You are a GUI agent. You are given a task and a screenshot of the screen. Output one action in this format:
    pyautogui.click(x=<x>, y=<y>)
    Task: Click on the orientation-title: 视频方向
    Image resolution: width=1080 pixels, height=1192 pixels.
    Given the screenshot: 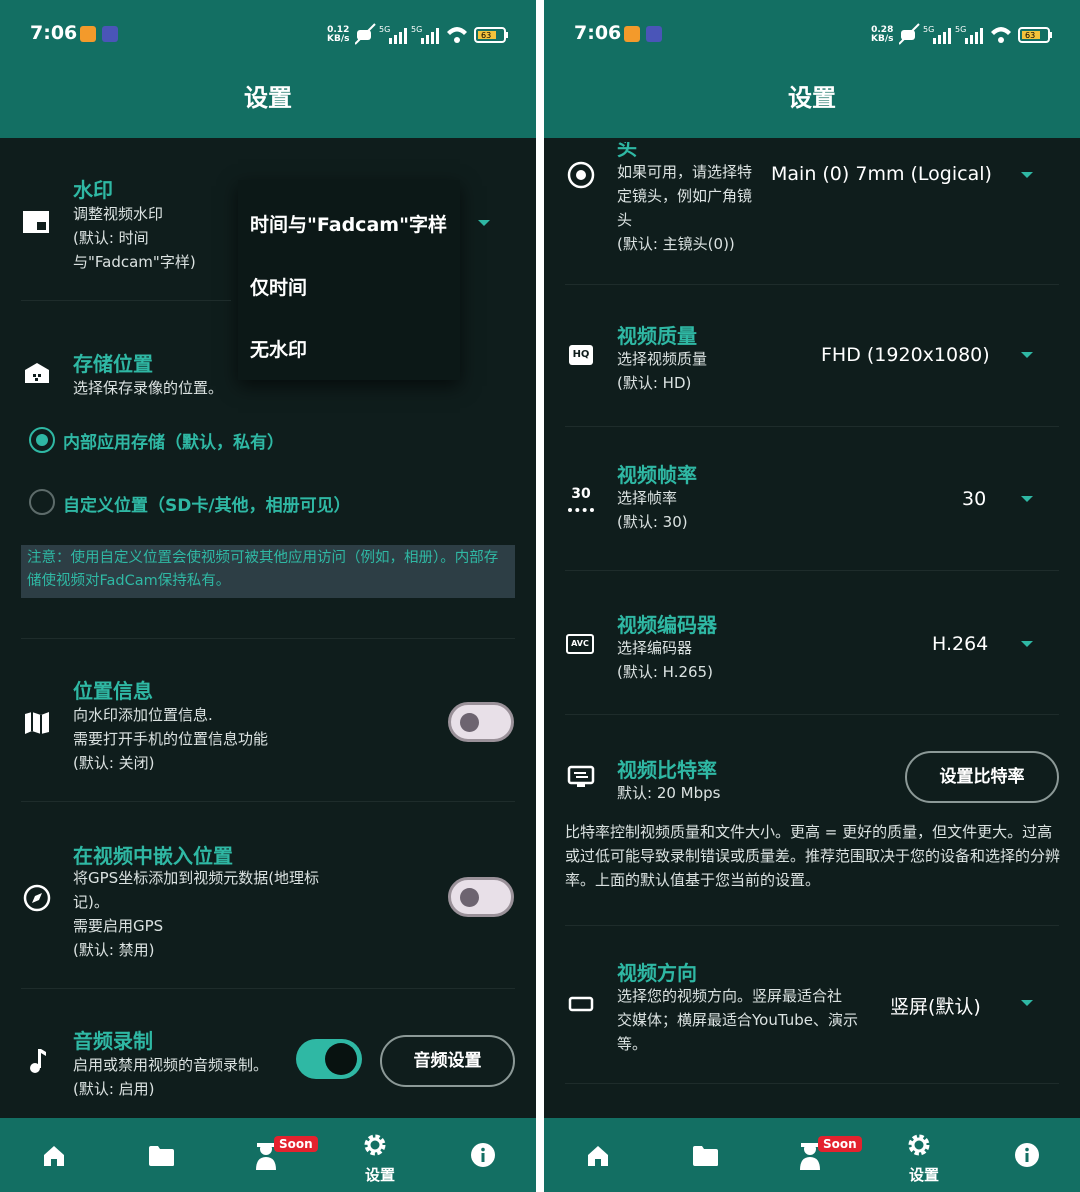 What is the action you would take?
    pyautogui.click(x=657, y=973)
    